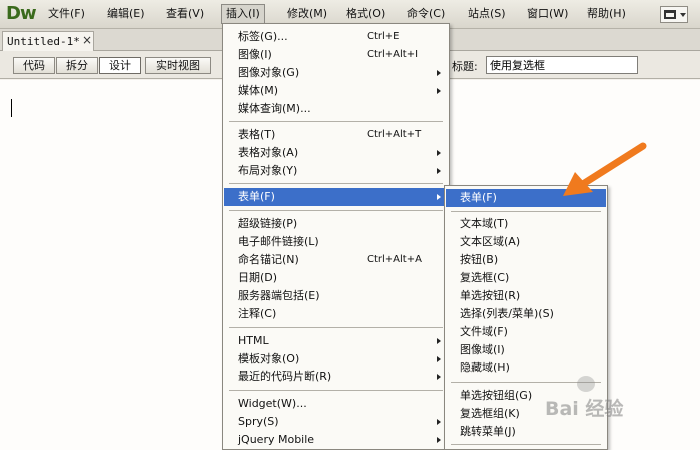 The image size is (700, 450). Describe the element at coordinates (526, 296) in the screenshot. I see `submenu-item-radio-button: 单选按钮(R)` at that location.